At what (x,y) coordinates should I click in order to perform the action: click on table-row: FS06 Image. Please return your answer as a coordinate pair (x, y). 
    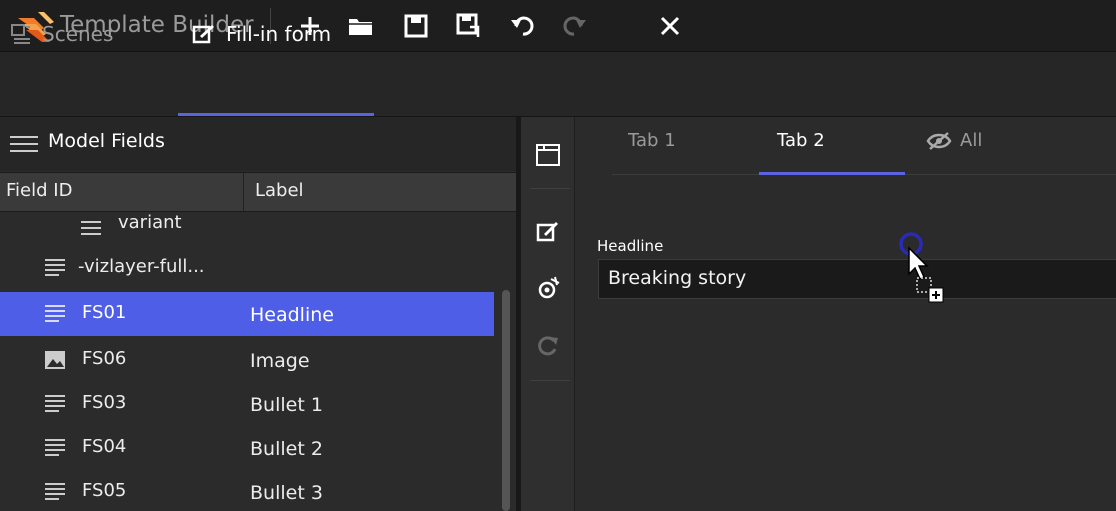
    Looking at the image, I should click on (247, 360).